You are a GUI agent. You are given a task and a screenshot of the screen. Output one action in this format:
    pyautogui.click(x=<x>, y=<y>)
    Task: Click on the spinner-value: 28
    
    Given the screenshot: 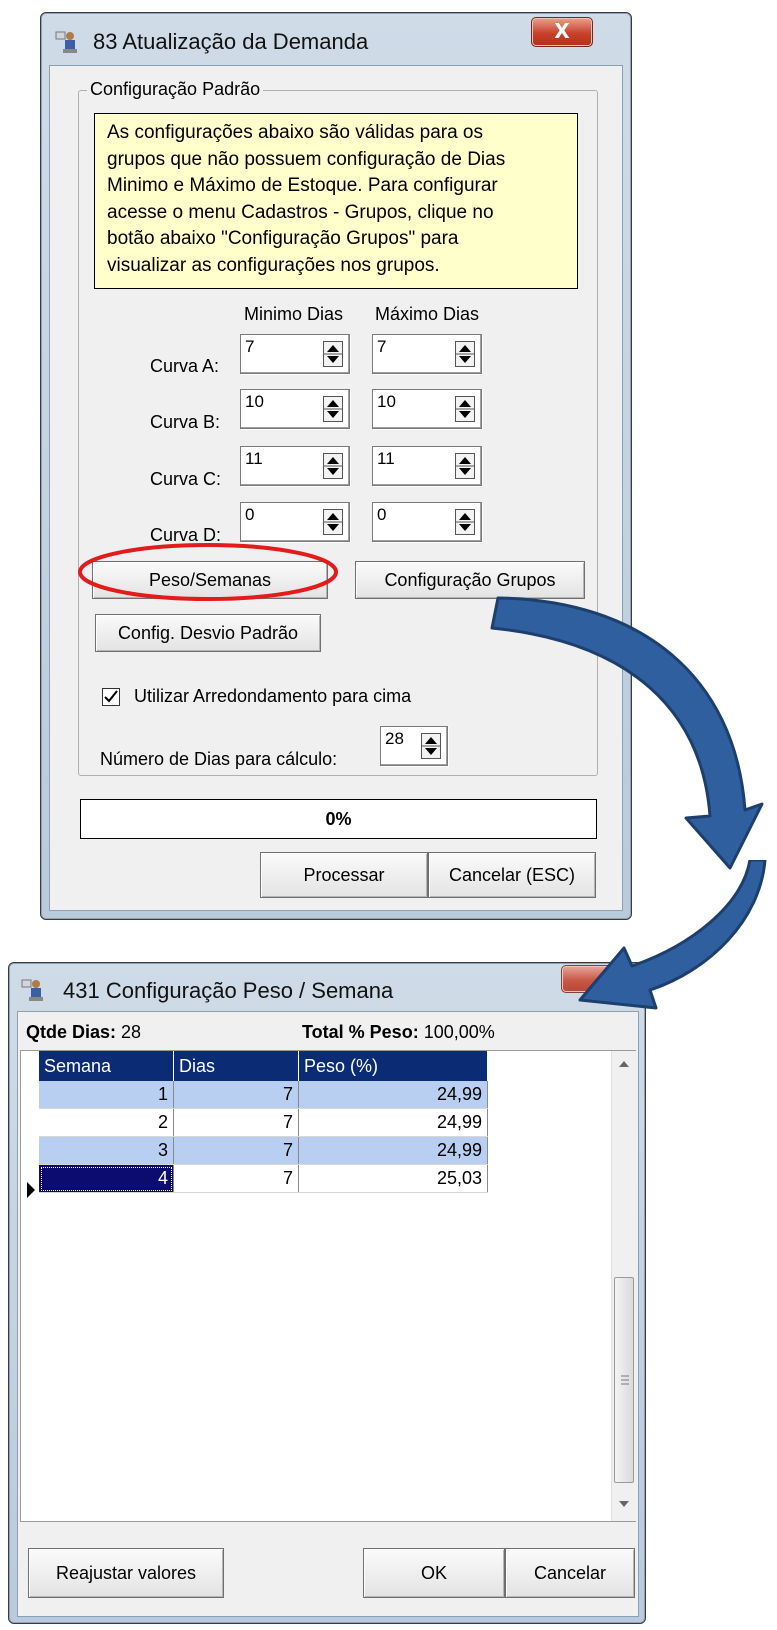 What is the action you would take?
    pyautogui.click(x=394, y=738)
    